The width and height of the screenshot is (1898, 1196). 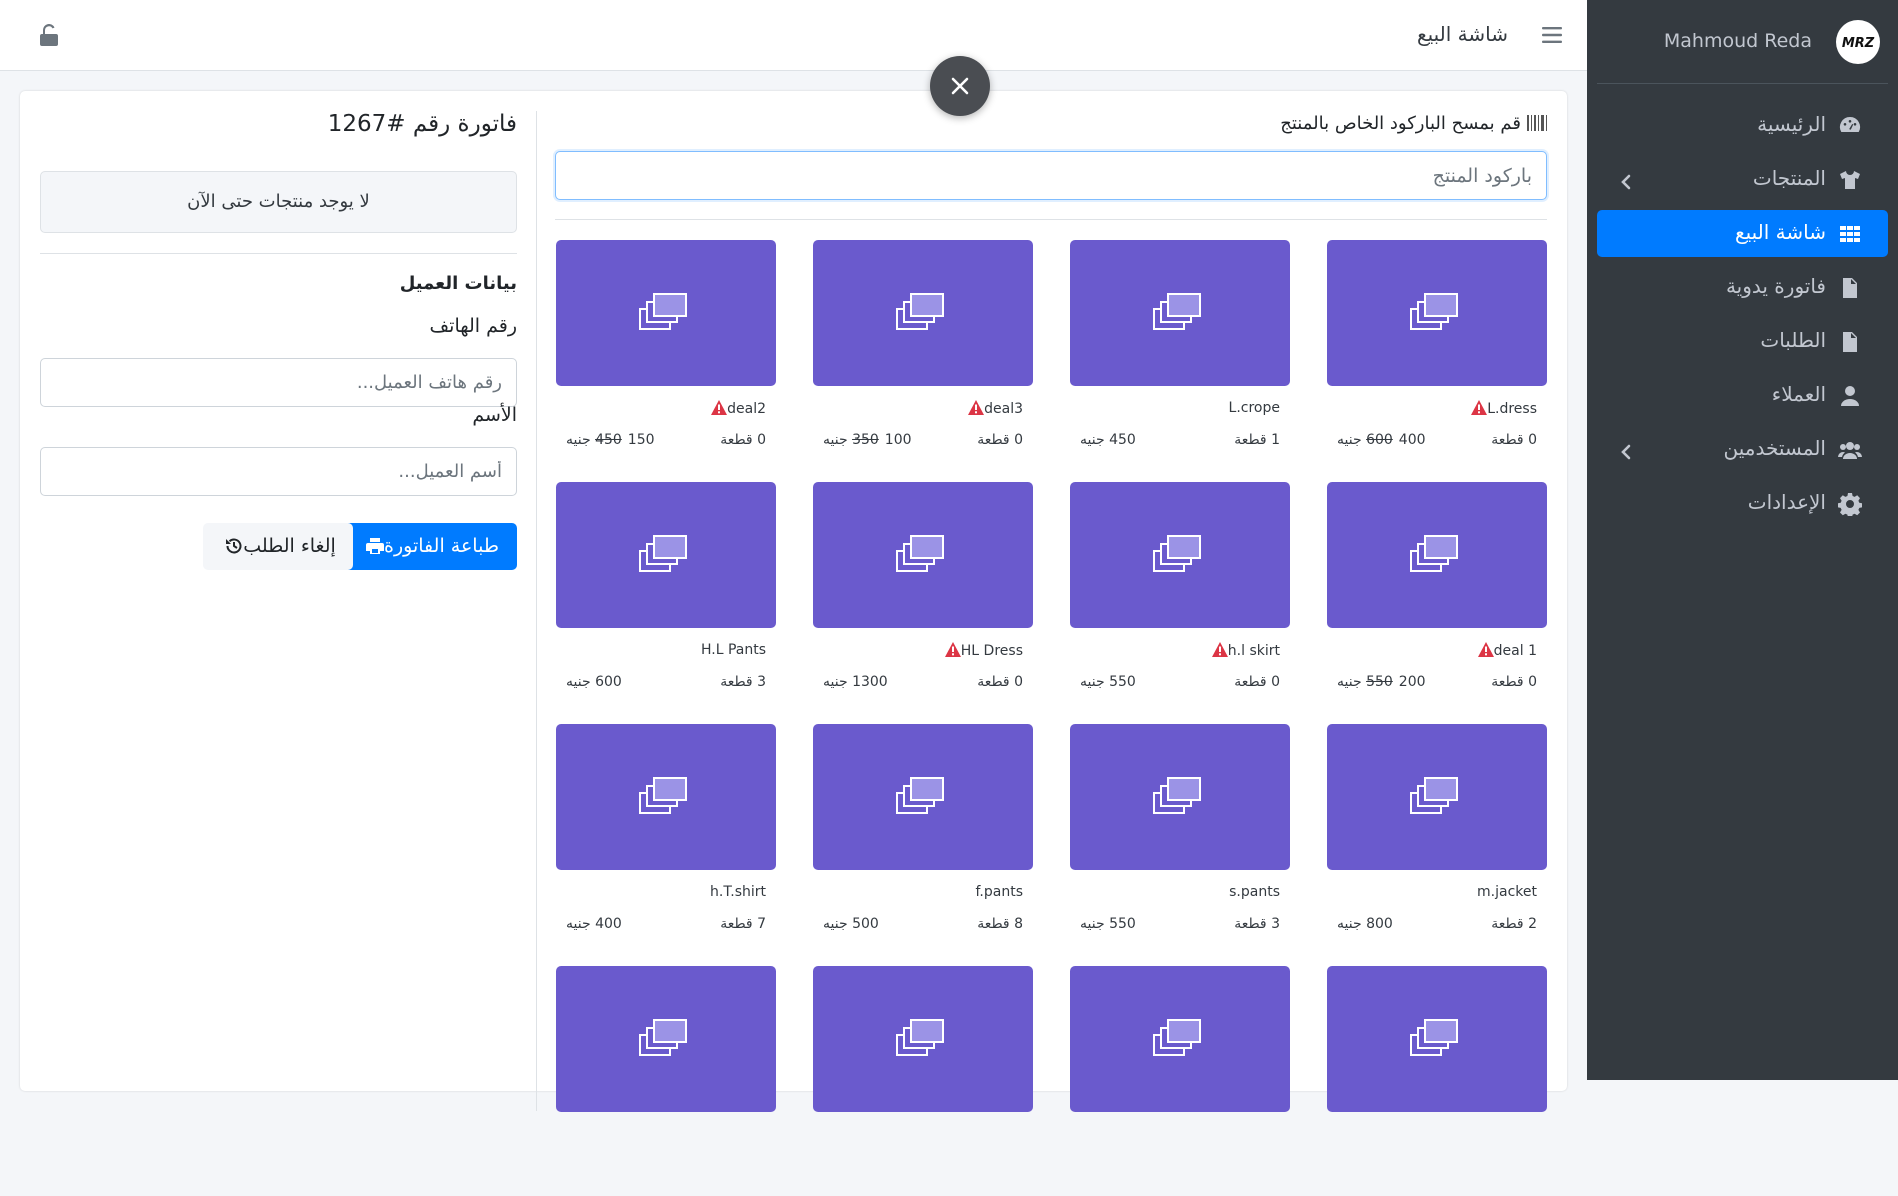 What do you see at coordinates (1742, 503) in the screenshot?
I see `sidebar-item-7: الإعدادات` at bounding box center [1742, 503].